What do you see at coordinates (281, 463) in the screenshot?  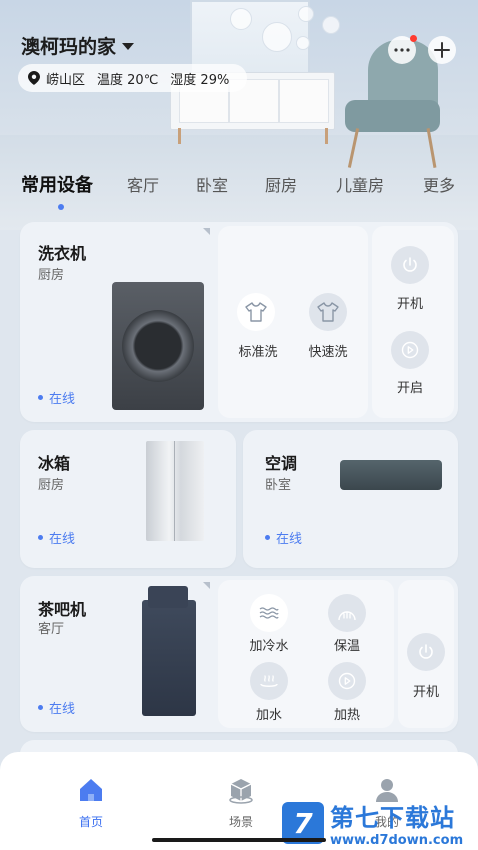 I see `device-name: 空调` at bounding box center [281, 463].